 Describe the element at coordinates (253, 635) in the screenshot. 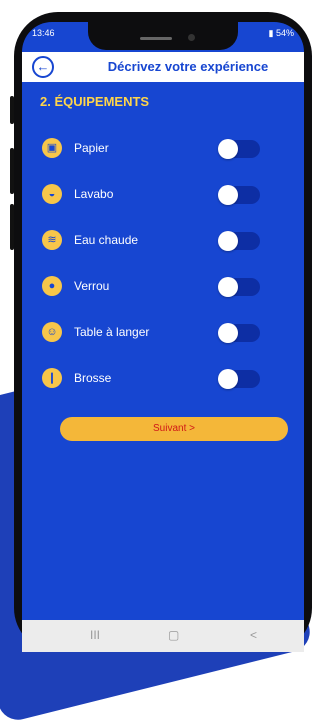

I see `nav-back-button: <` at that location.